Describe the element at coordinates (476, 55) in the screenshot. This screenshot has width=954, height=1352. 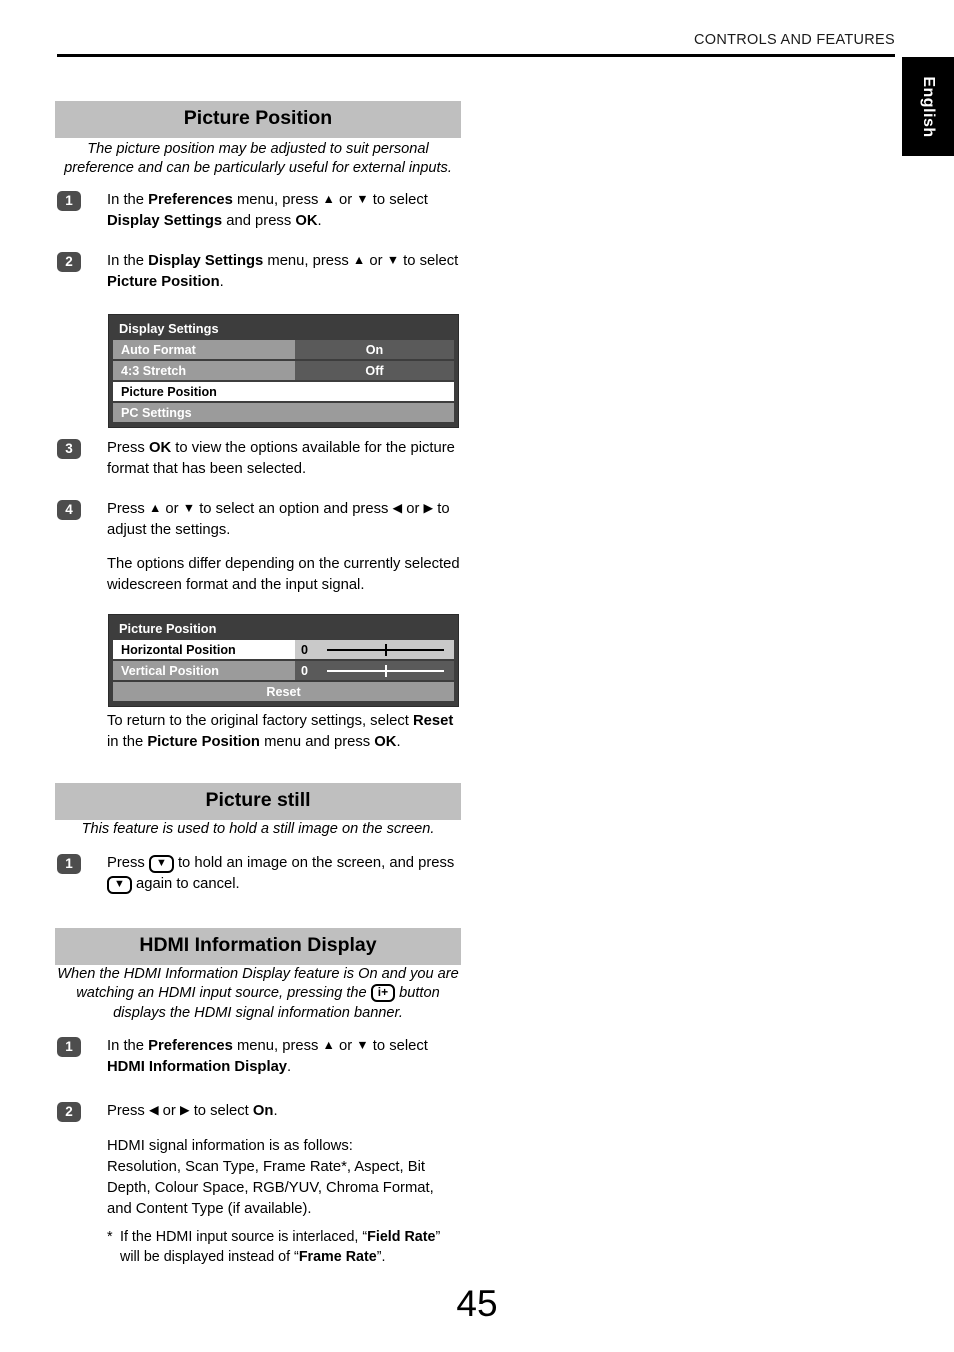
I see `header-rule` at that location.